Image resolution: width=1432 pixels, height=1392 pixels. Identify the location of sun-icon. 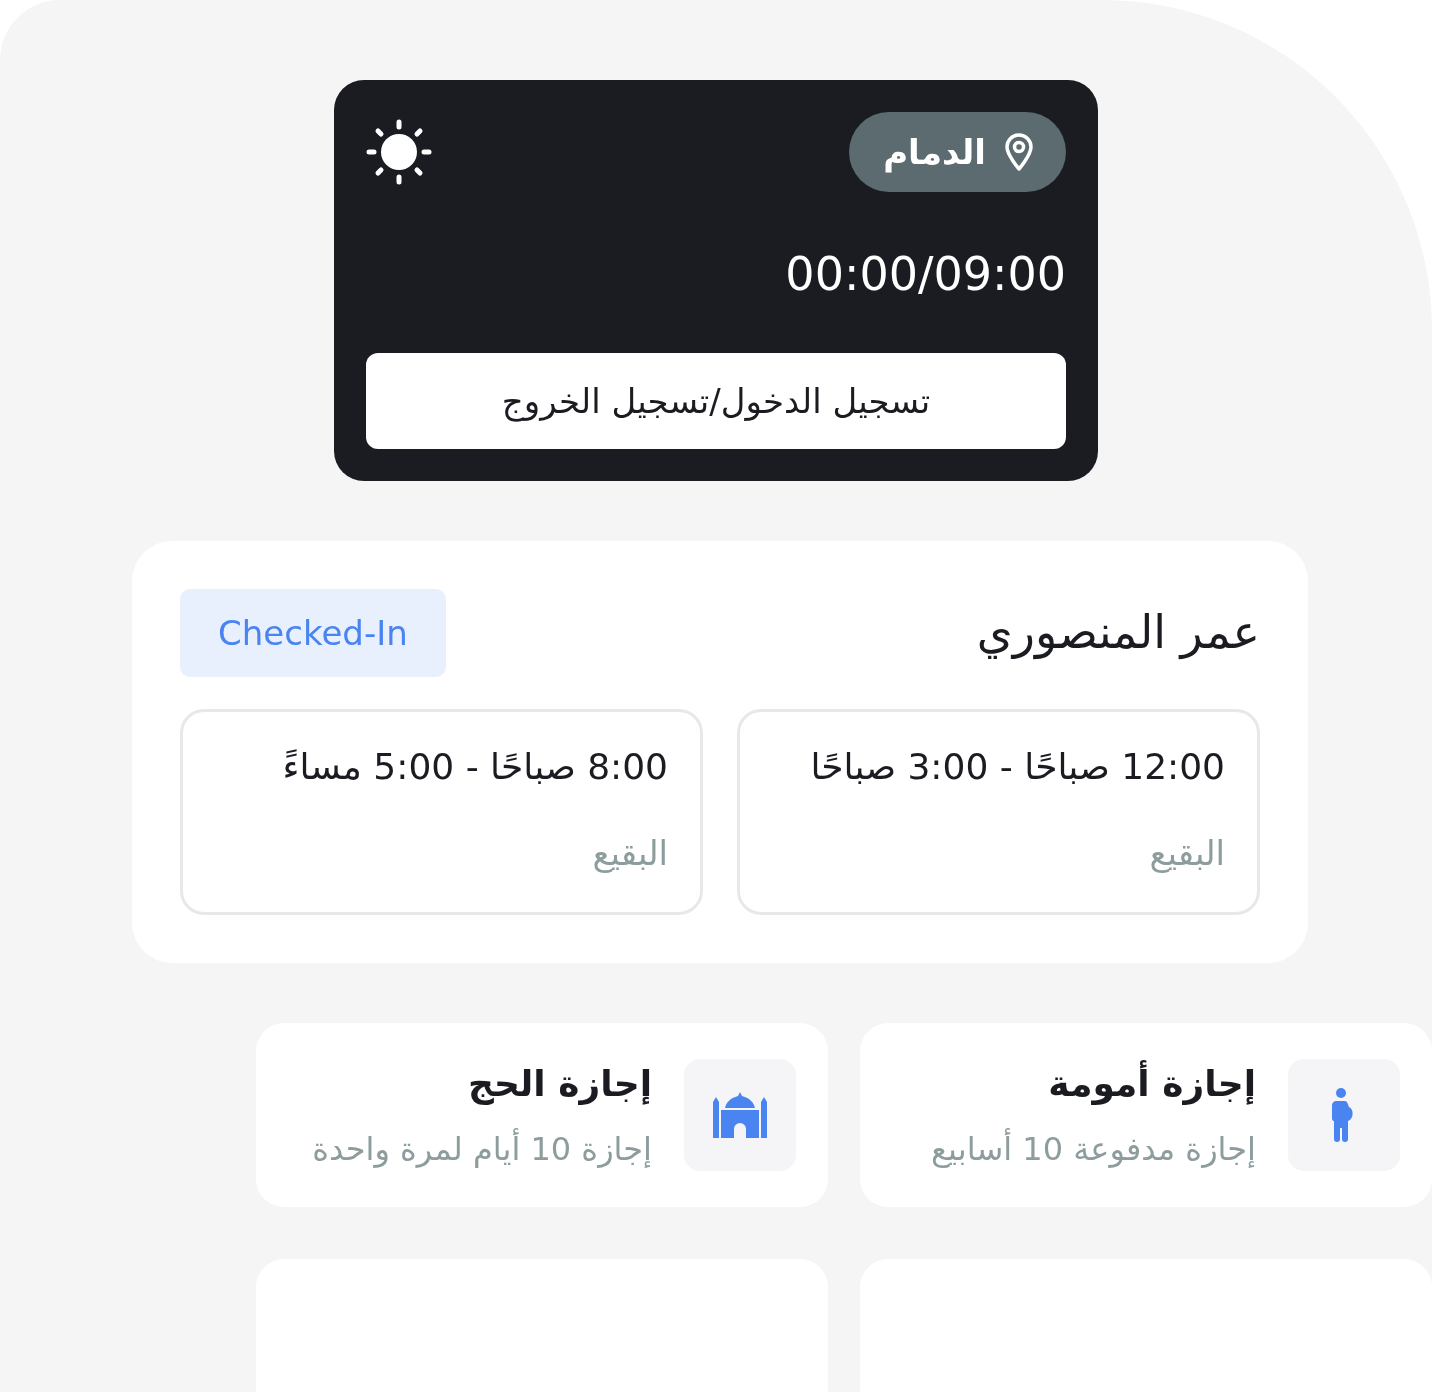
(399, 152).